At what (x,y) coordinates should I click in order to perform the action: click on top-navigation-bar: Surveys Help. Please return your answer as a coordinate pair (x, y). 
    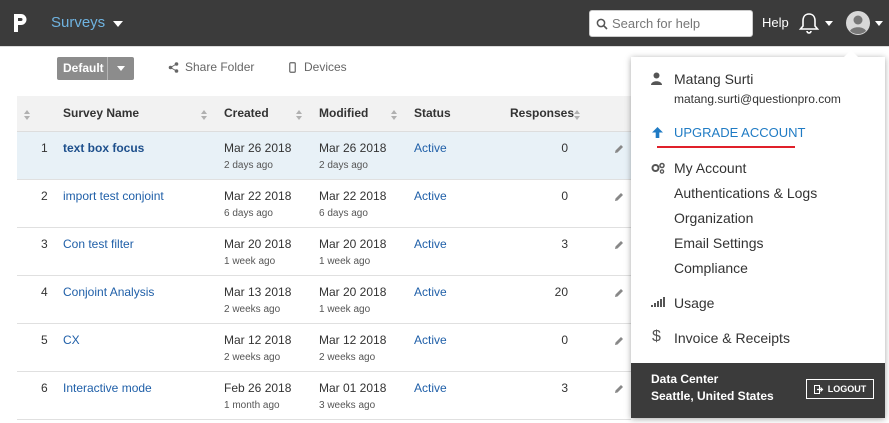
    Looking at the image, I should click on (444, 23).